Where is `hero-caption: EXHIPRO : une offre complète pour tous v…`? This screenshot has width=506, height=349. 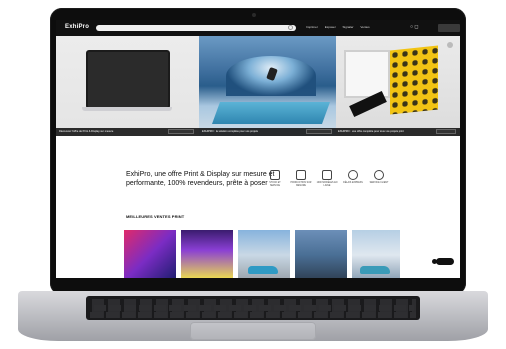
hero-caption: EXHIPRO : une offre complète pour tous v… is located at coordinates (371, 131).